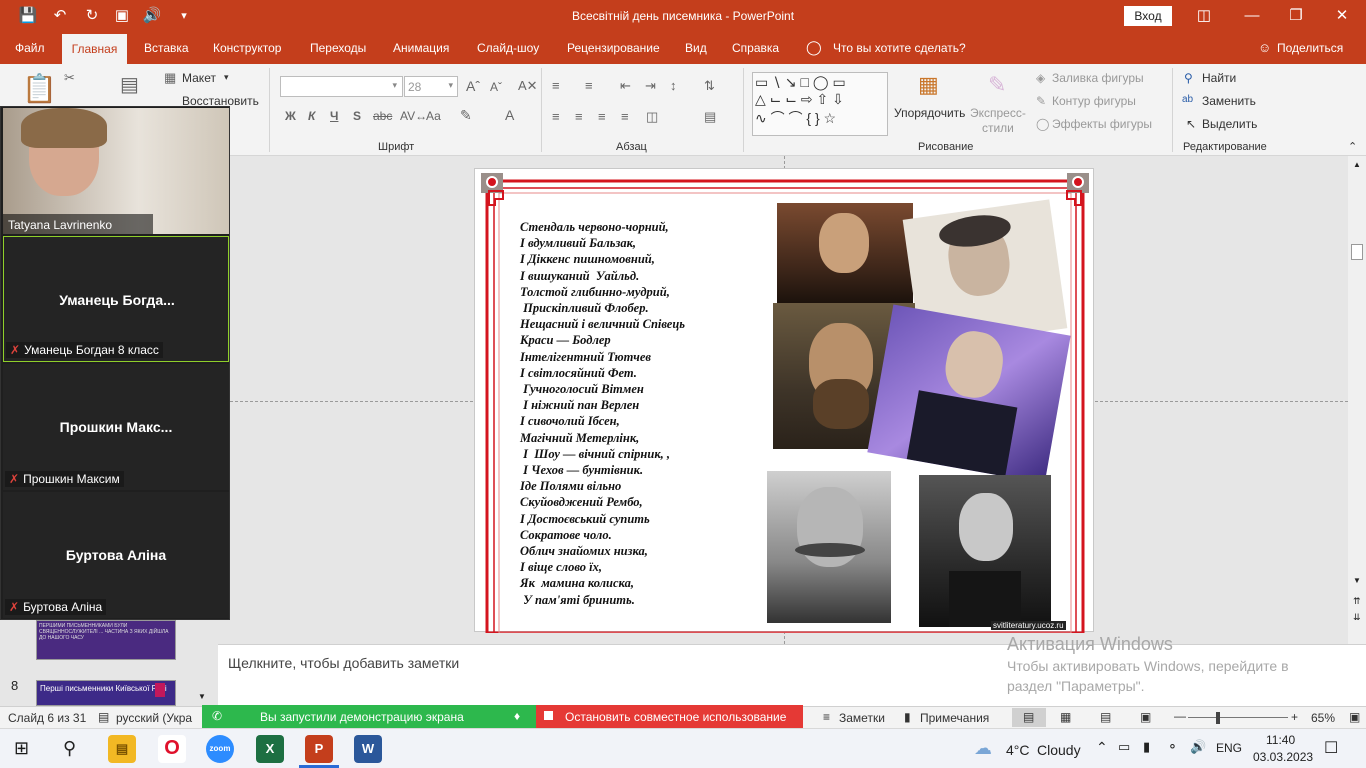 The height and width of the screenshot is (768, 1366). Describe the element at coordinates (1229, 748) in the screenshot. I see `input-language: ENG` at that location.